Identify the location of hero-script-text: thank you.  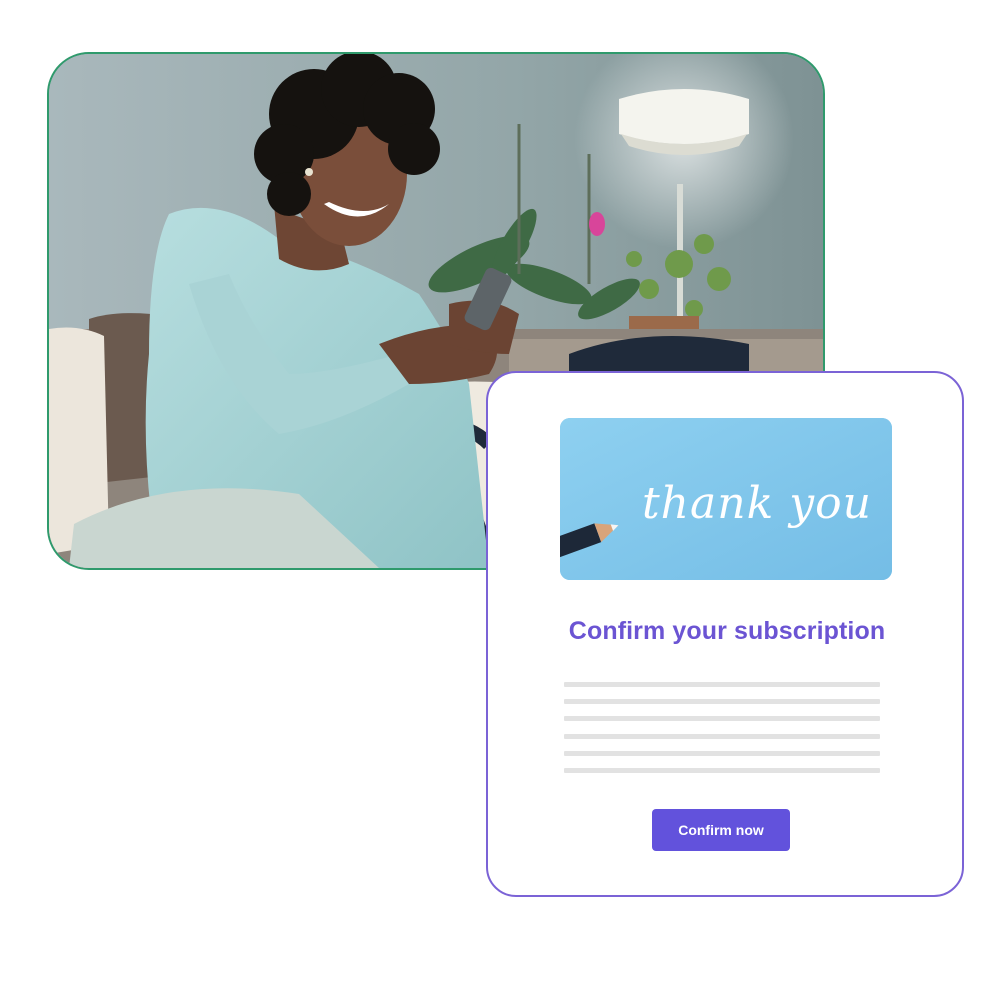
(757, 503).